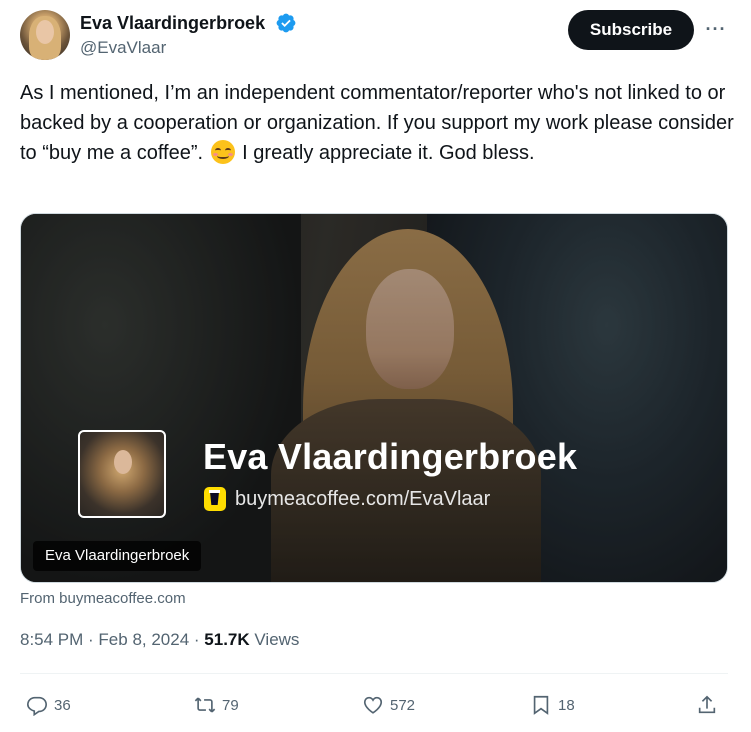 Image resolution: width=751 pixels, height=732 pixels. Describe the element at coordinates (205, 705) in the screenshot. I see `repost-icon` at that location.